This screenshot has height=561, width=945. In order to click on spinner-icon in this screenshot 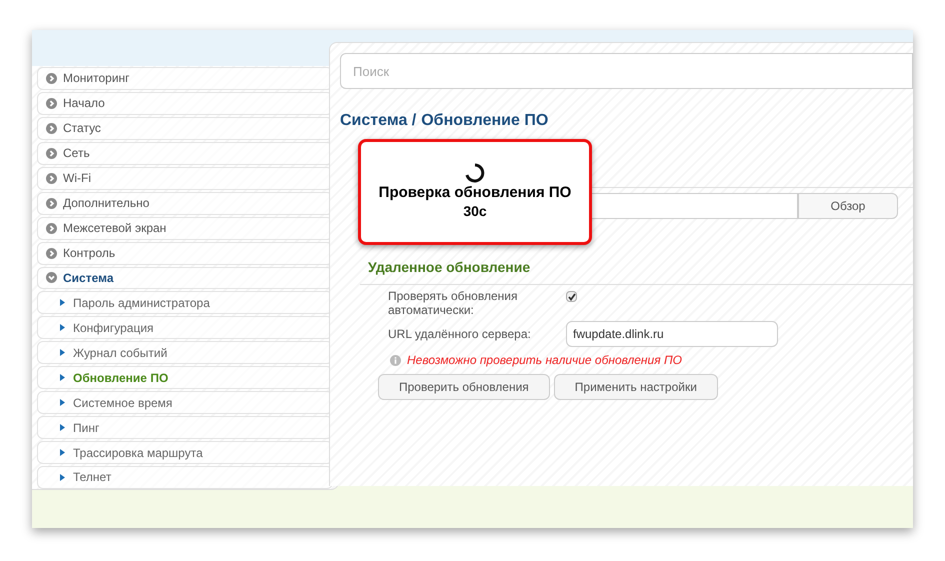, I will do `click(475, 173)`.